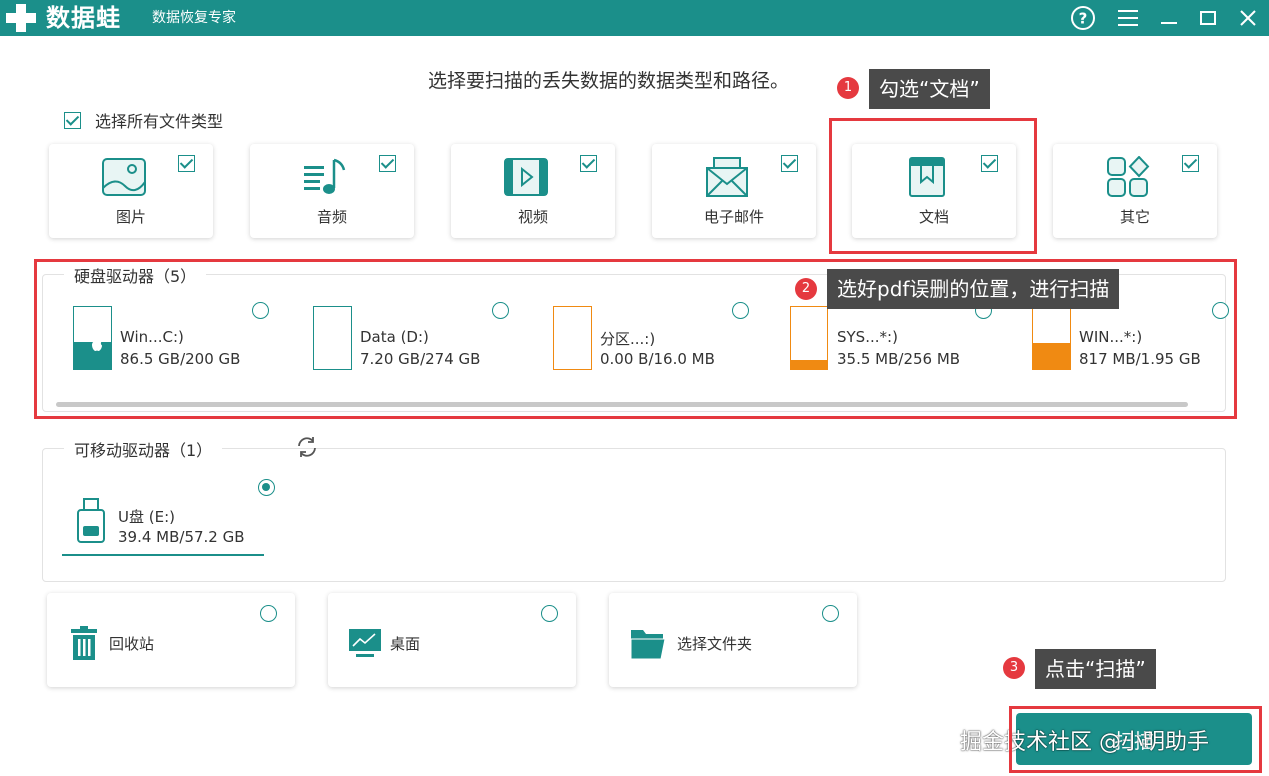  What do you see at coordinates (733, 217) in the screenshot?
I see `file-type-label: 电子邮件` at bounding box center [733, 217].